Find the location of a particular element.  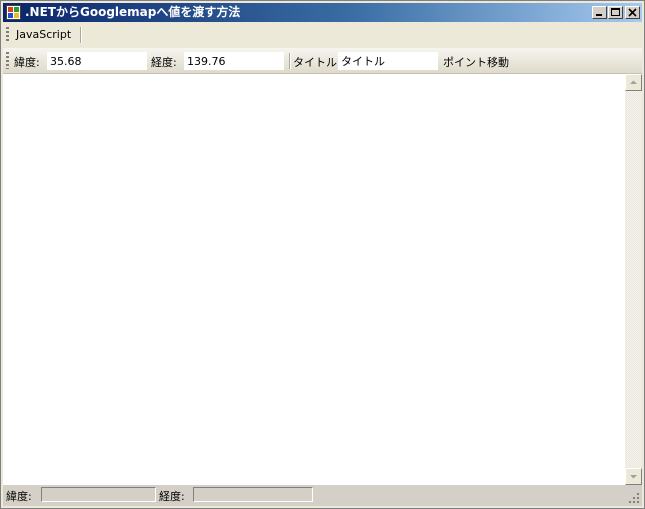

maximize-icon is located at coordinates (615, 12).